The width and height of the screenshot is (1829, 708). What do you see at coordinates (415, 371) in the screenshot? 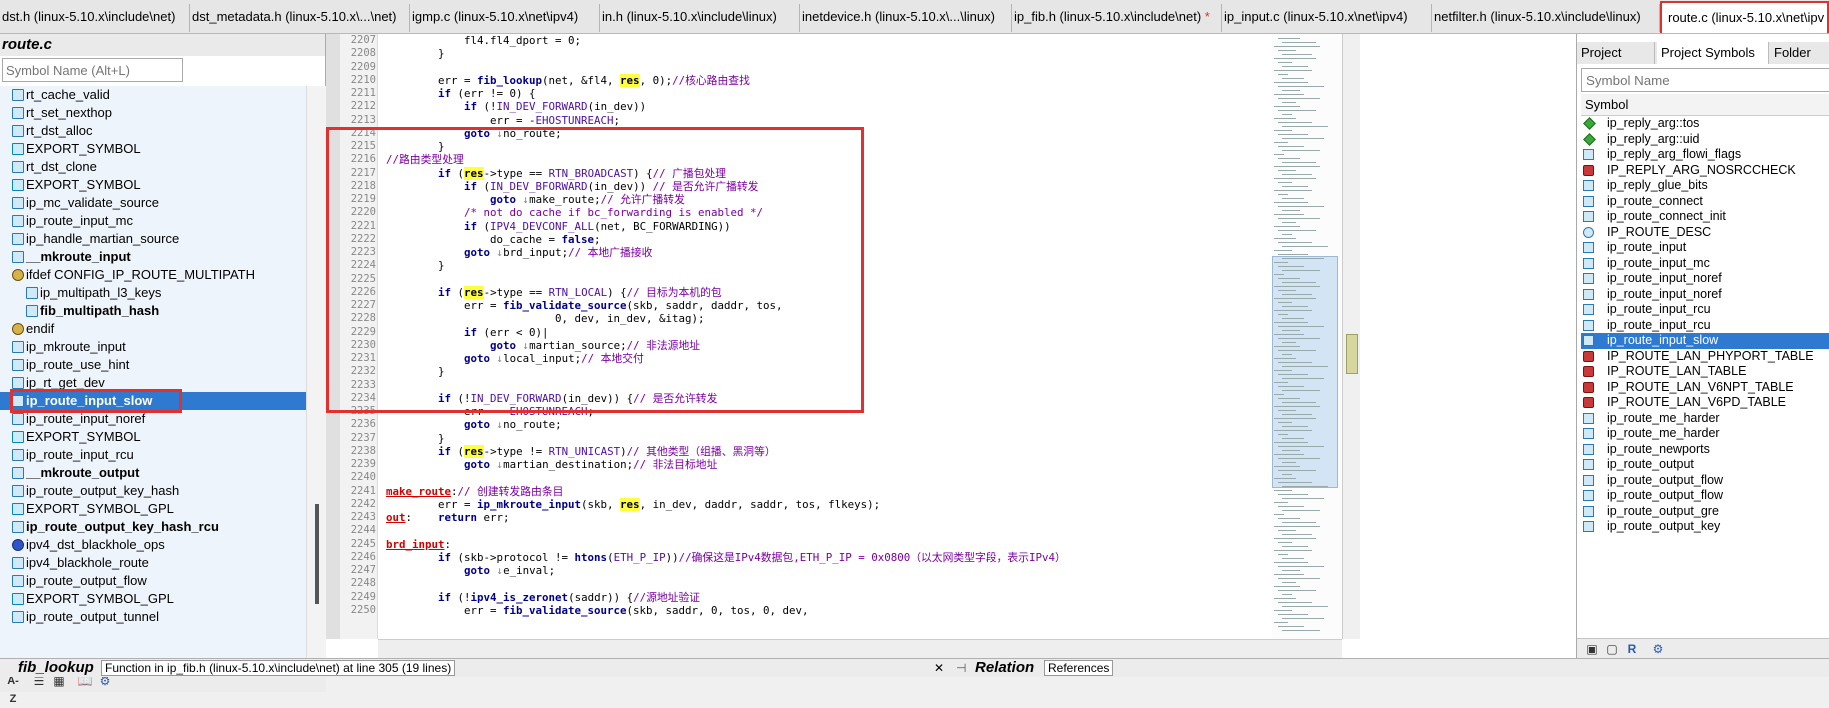
I see `code-line: }` at bounding box center [415, 371].